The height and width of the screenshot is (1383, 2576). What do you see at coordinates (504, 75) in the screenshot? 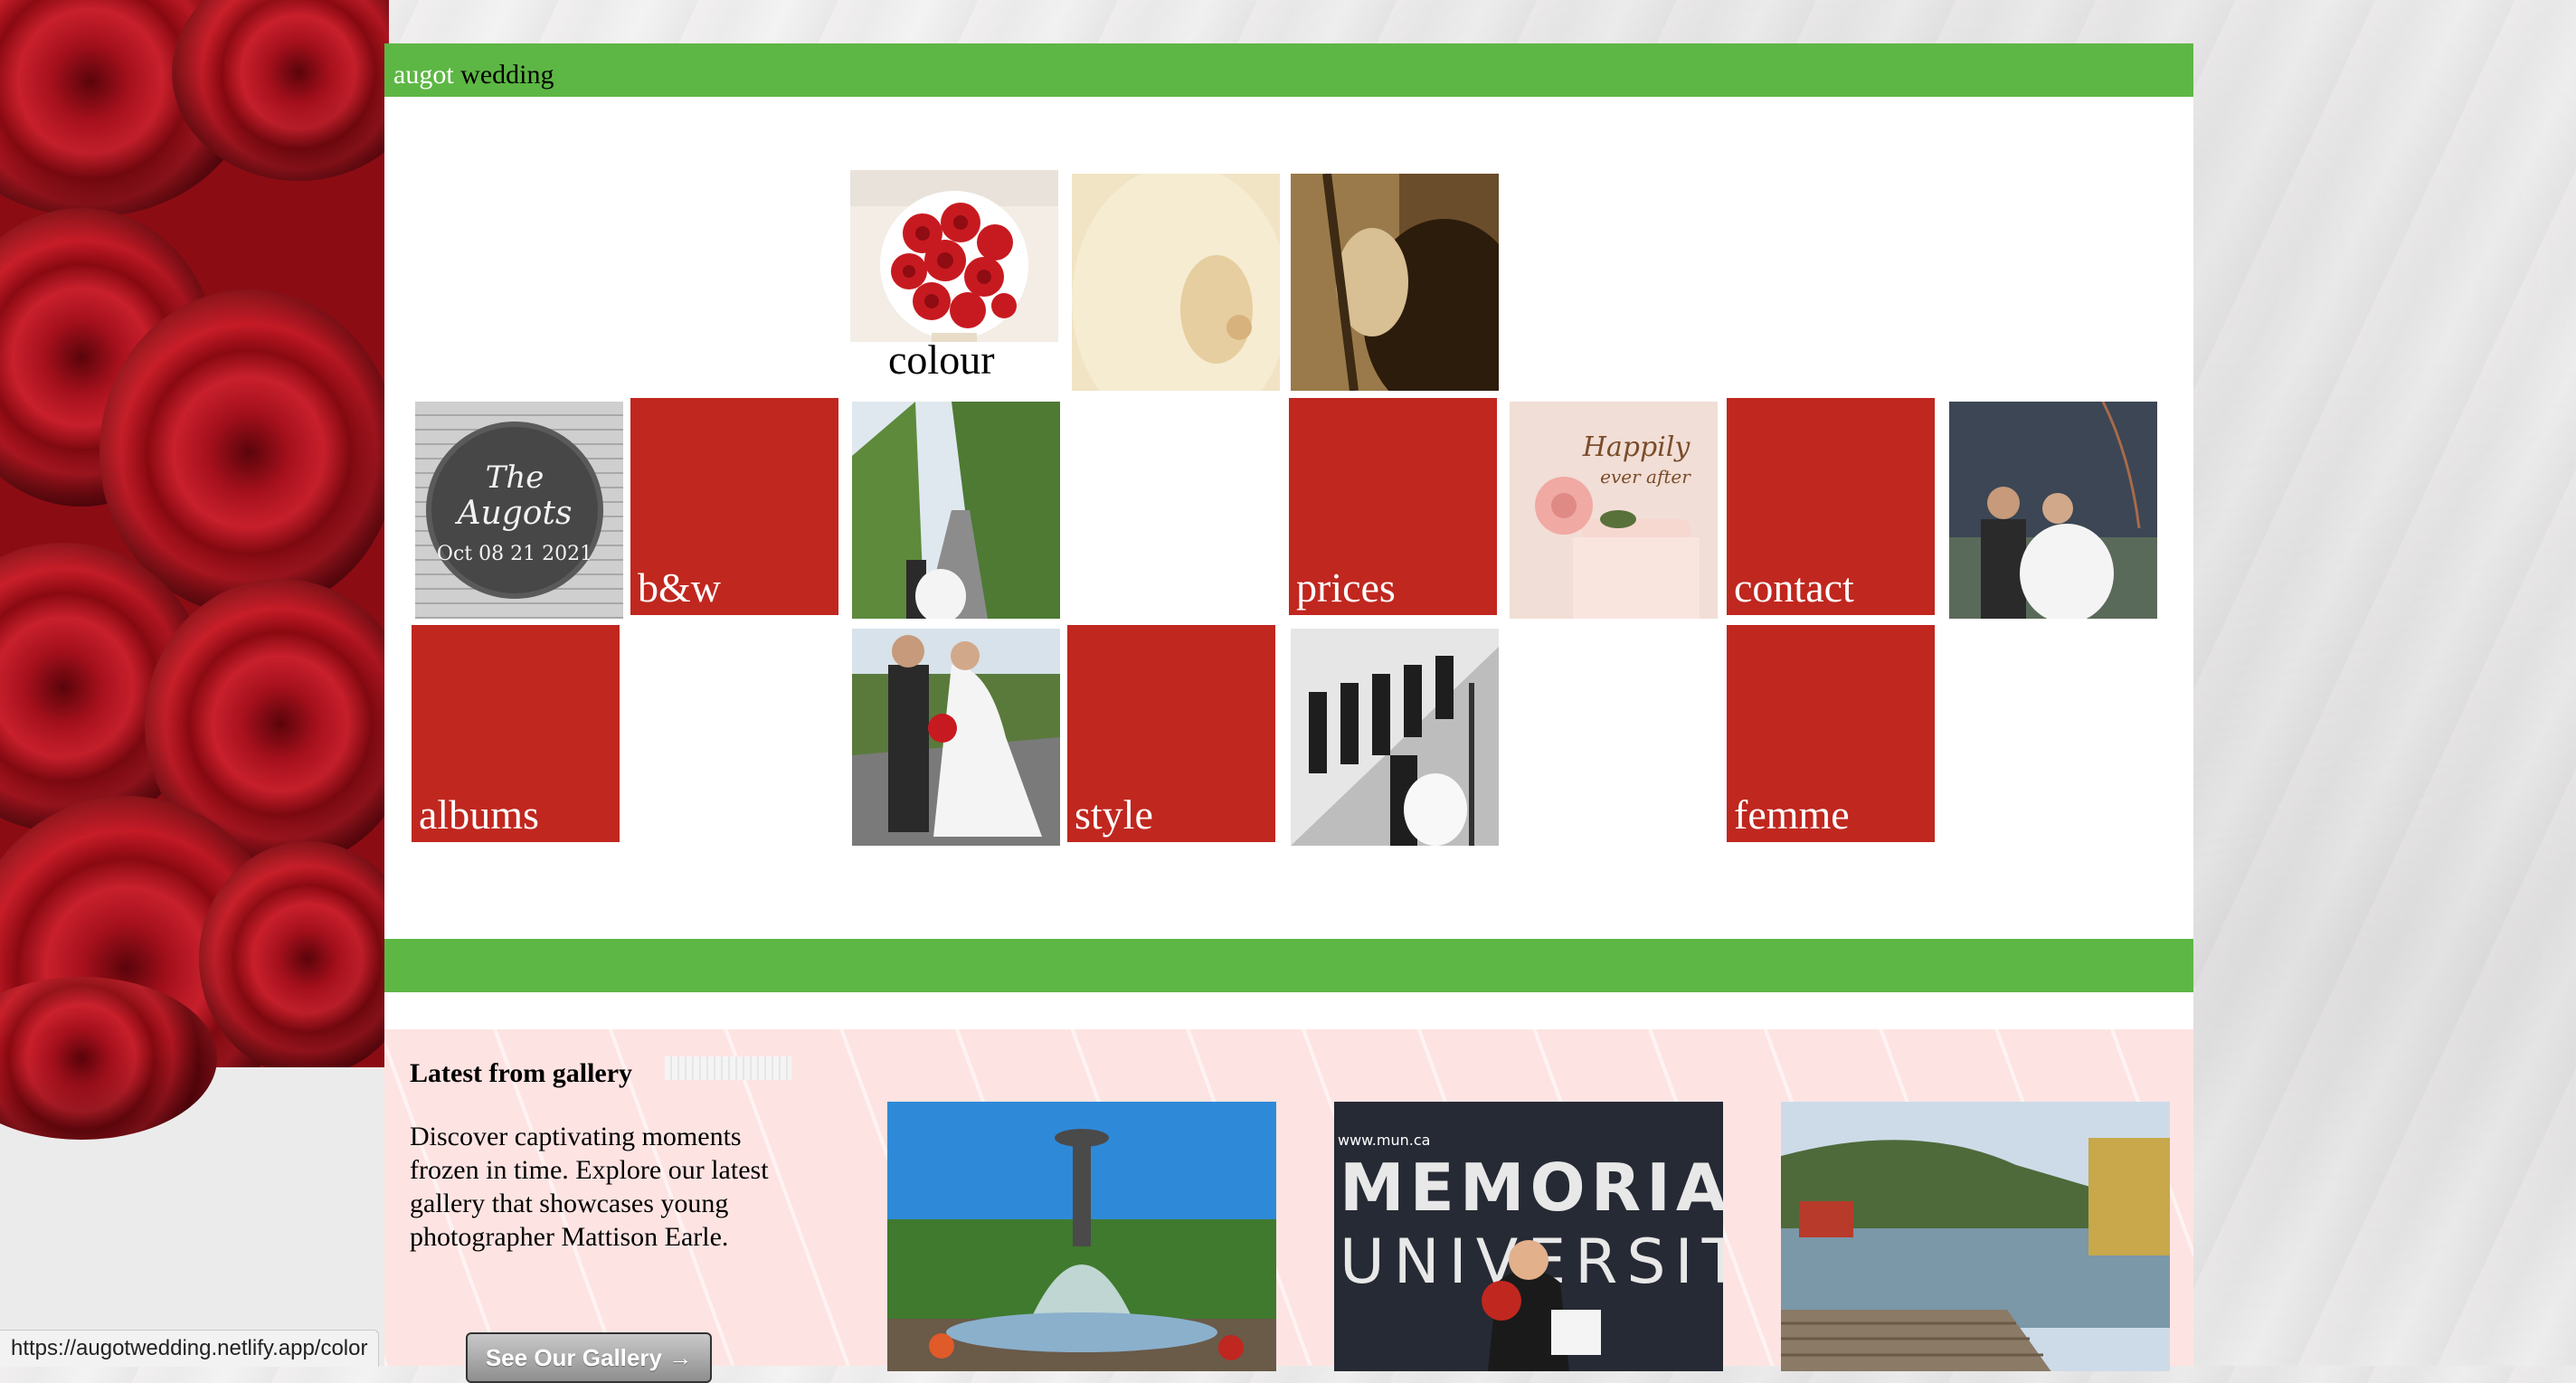
I see `brand-second: wedding` at bounding box center [504, 75].